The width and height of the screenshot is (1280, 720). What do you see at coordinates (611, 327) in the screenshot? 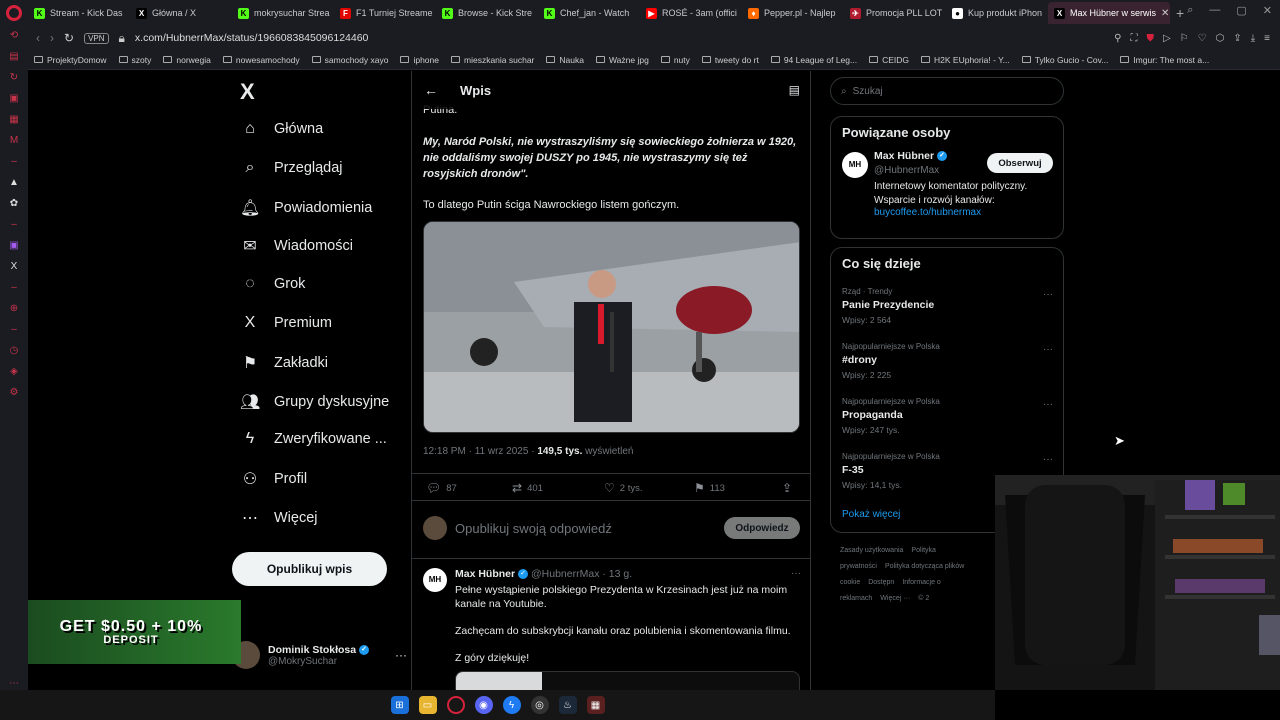
I see `tweet-image` at bounding box center [611, 327].